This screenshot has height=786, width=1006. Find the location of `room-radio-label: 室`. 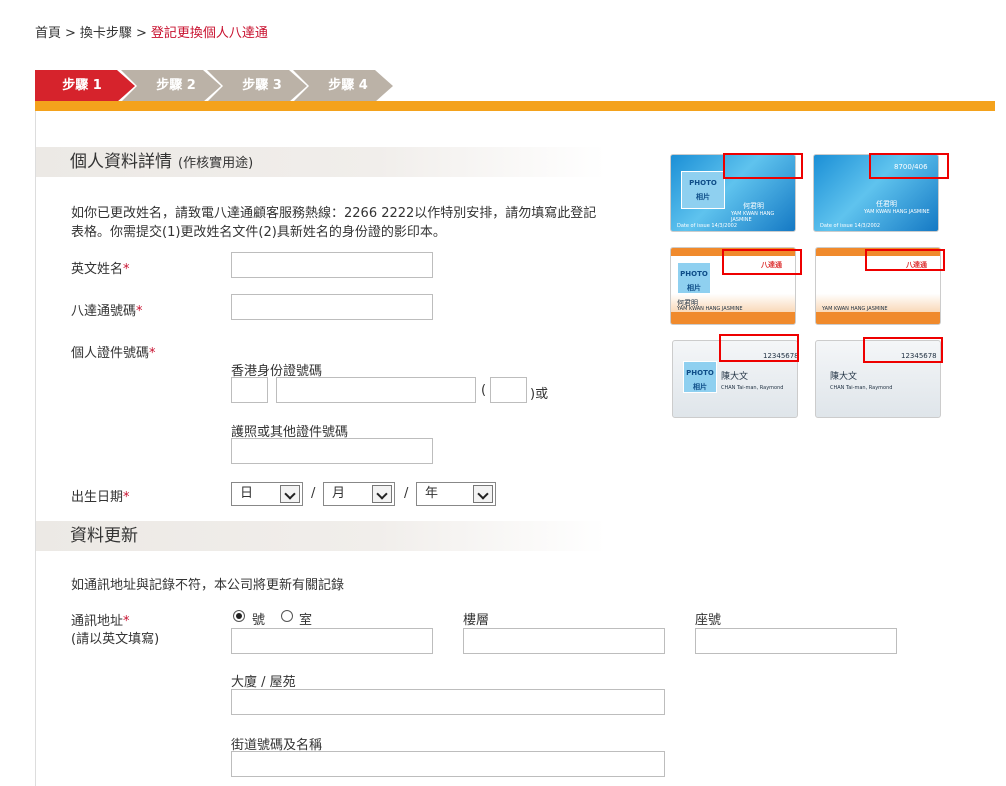

room-radio-label: 室 is located at coordinates (306, 620).